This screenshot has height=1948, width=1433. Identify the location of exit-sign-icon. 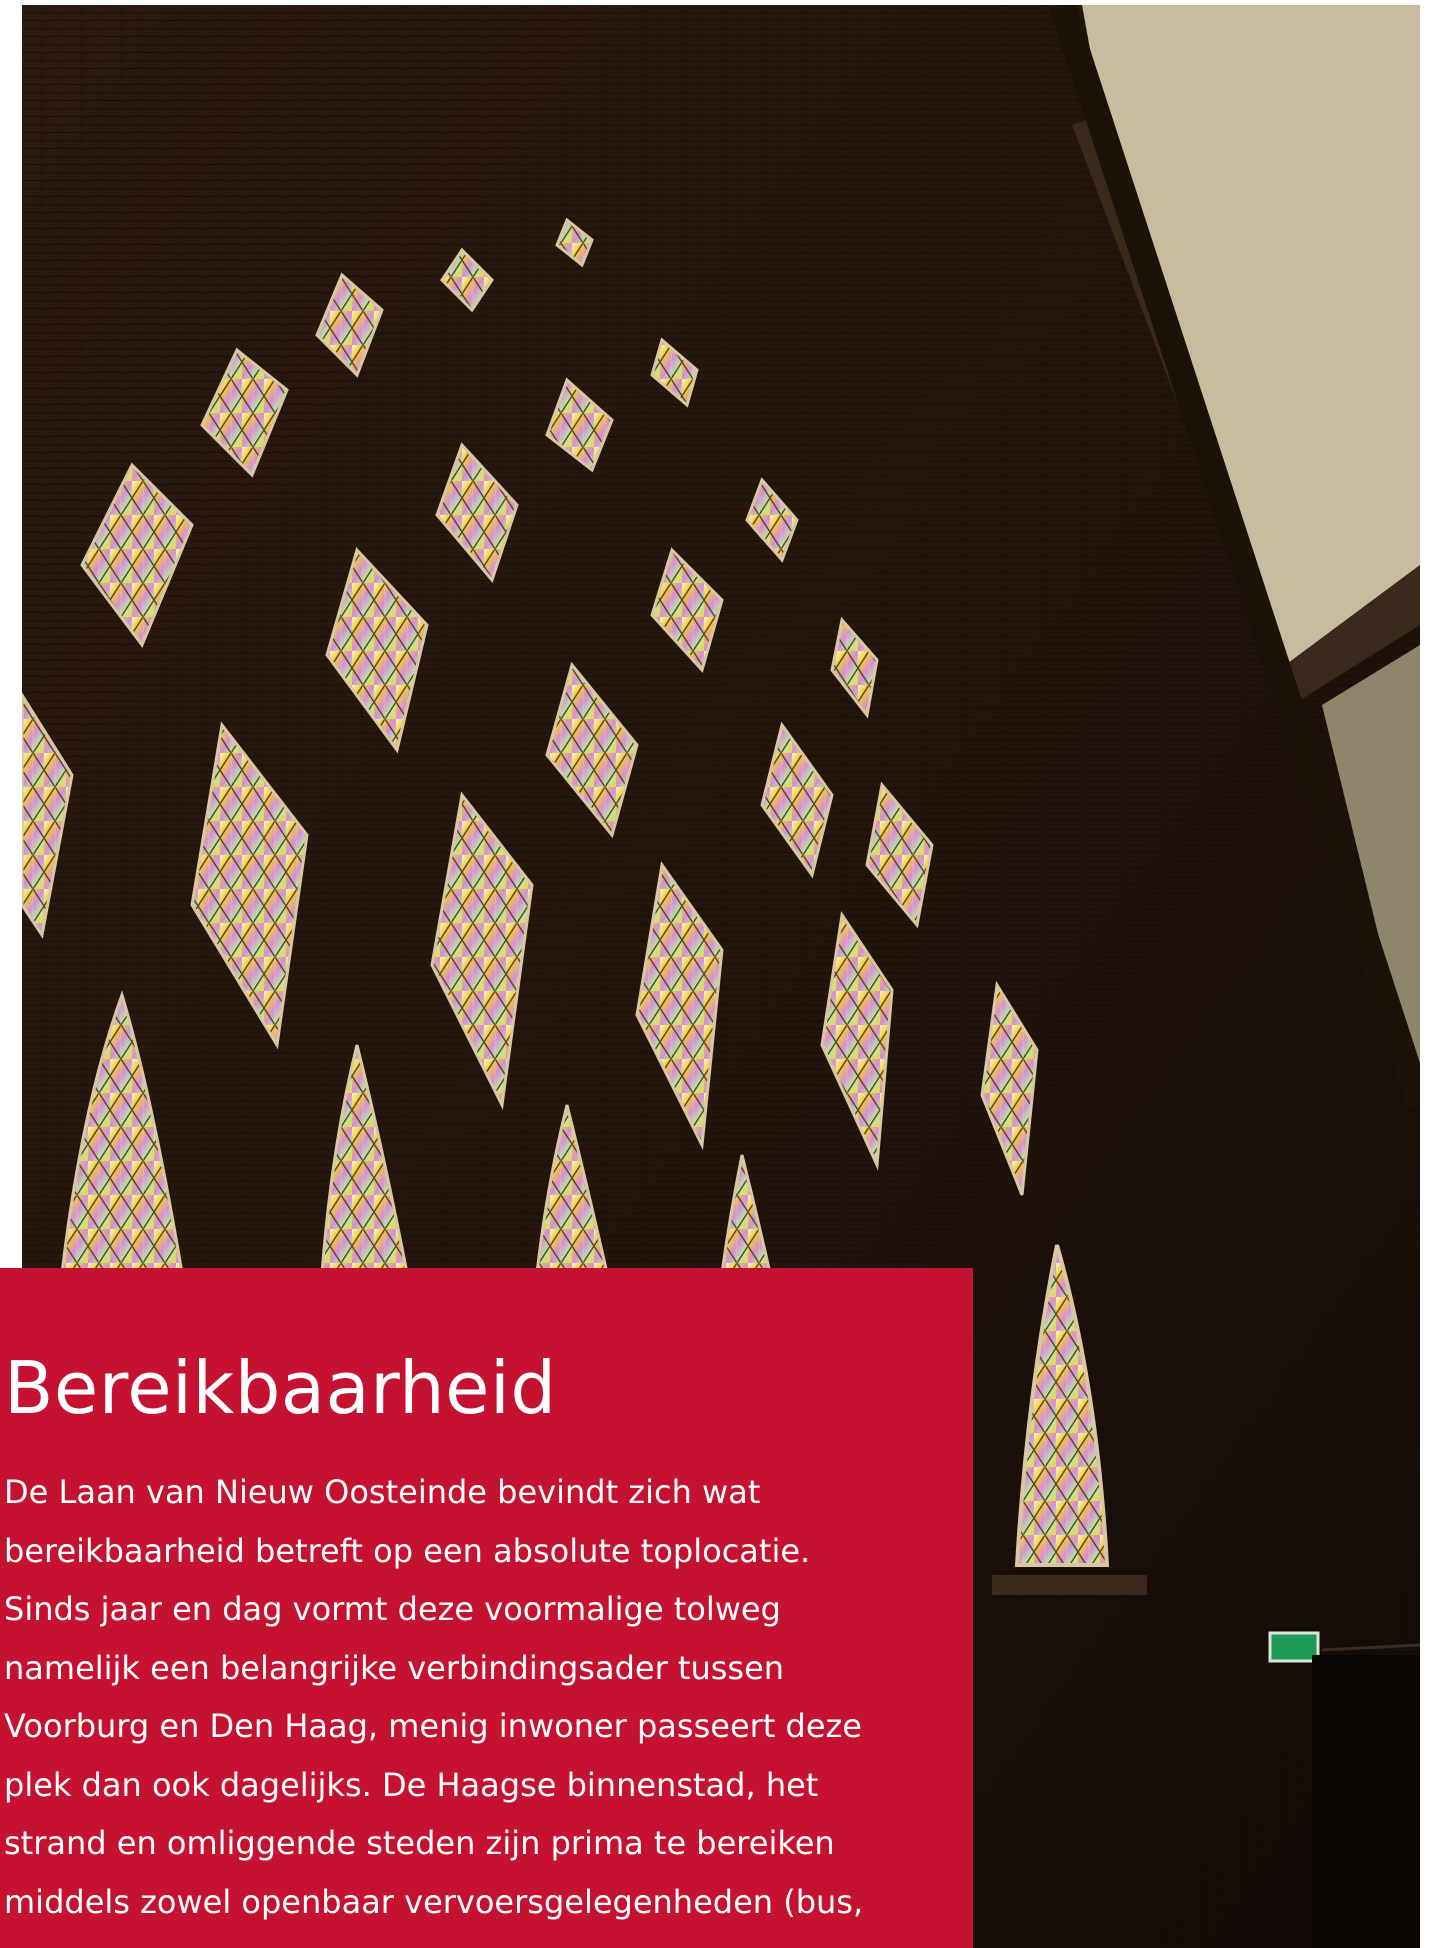
(1294, 1647).